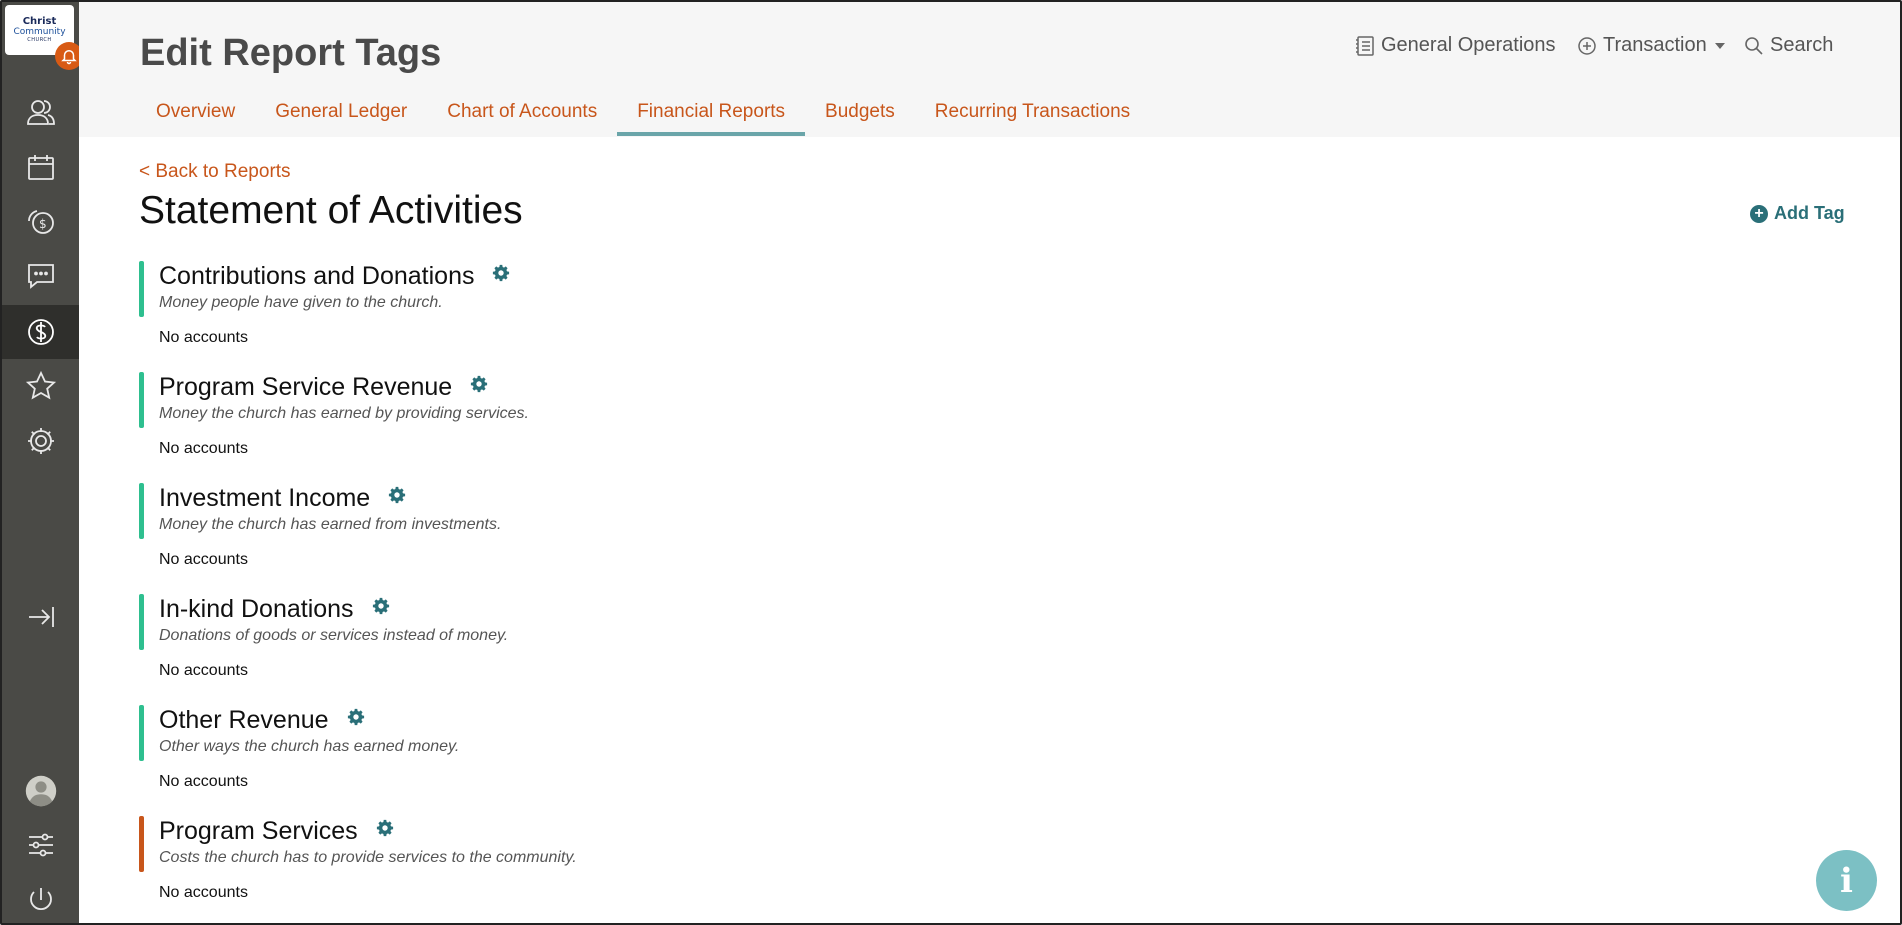 This screenshot has height=925, width=1902. I want to click on tag-name: In-kind Donations, so click(256, 609).